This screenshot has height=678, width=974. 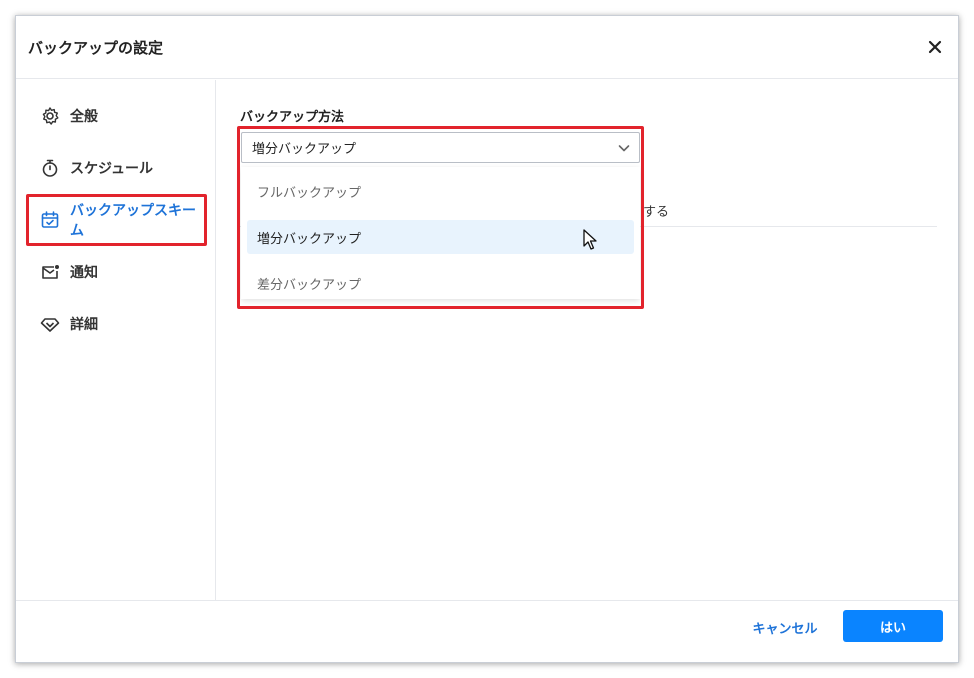 What do you see at coordinates (50, 324) in the screenshot?
I see `diamond-icon` at bounding box center [50, 324].